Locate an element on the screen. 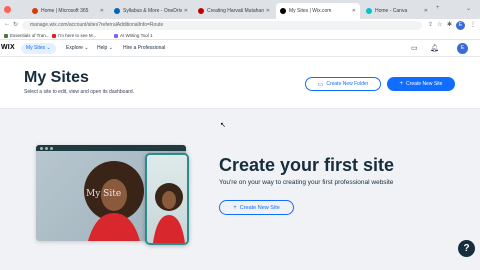  chat-icon: ▭ is located at coordinates (414, 48).